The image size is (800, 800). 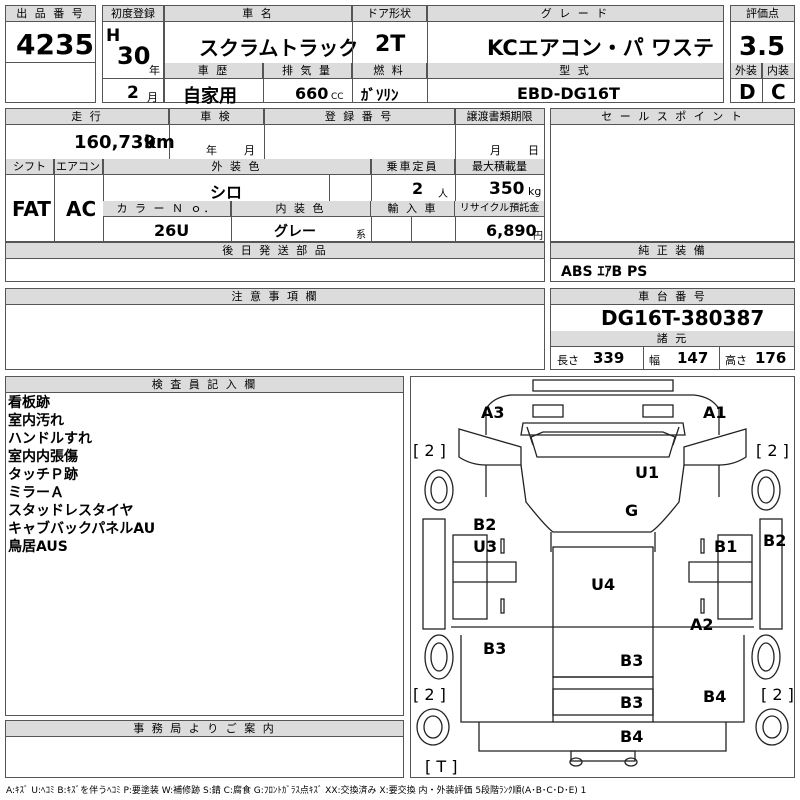 I want to click on damage-mark: A1, so click(x=715, y=412).